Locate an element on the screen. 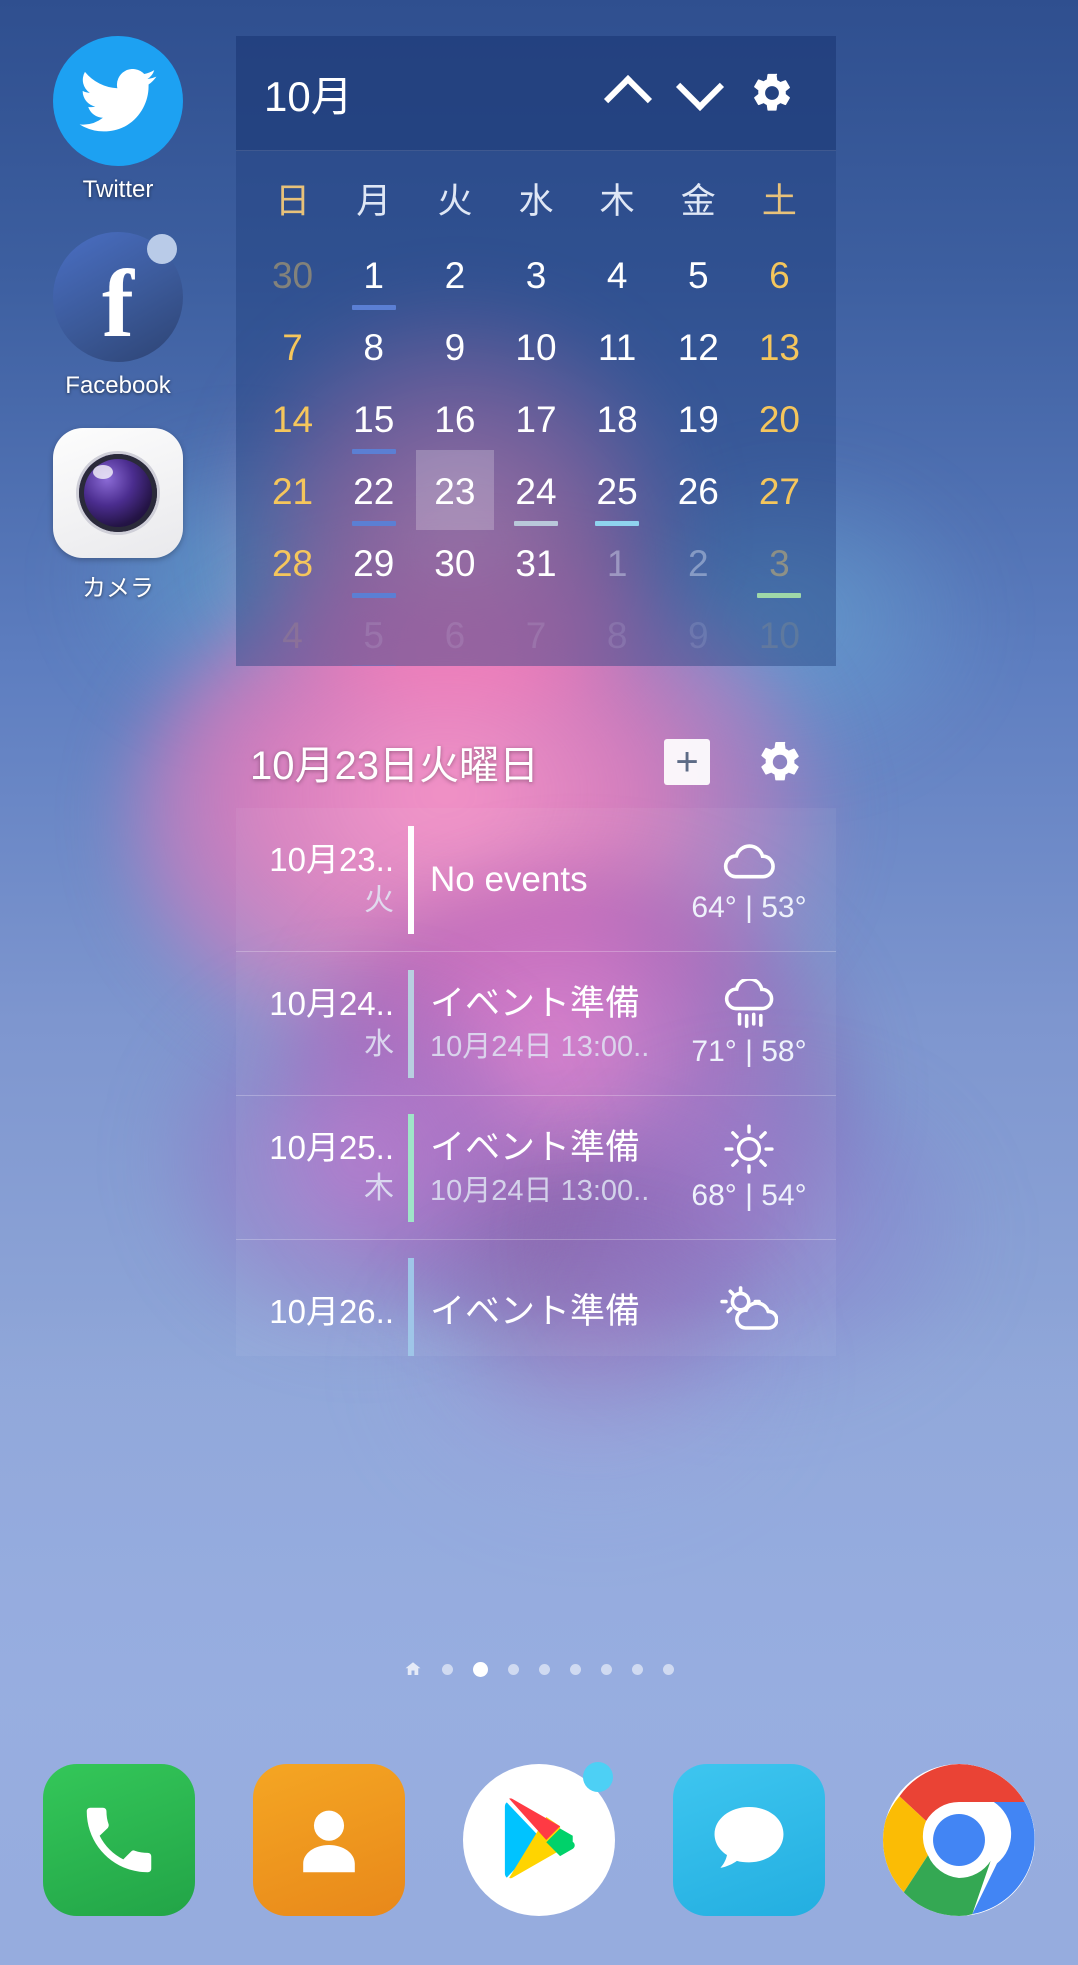 This screenshot has width=1078, height=1965. calendar-day-number: 1 is located at coordinates (373, 275).